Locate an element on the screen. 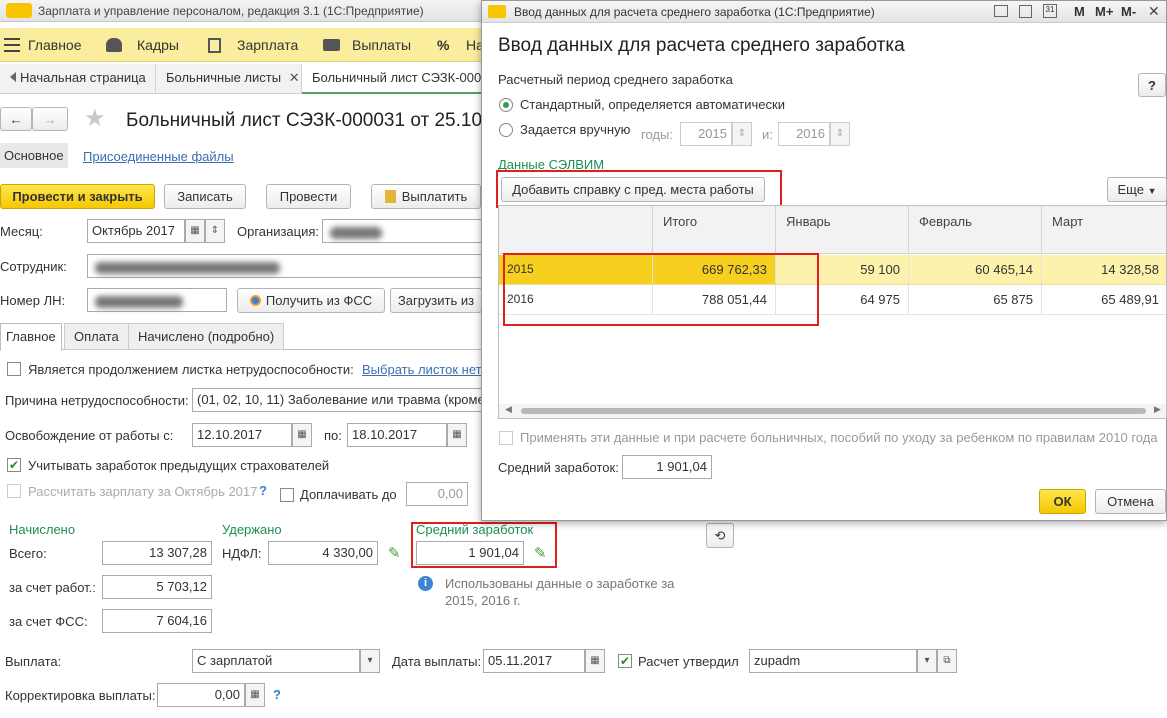  calc-salary-label: Рассчитать зарплату за Октябрь 2017 is located at coordinates (143, 491).